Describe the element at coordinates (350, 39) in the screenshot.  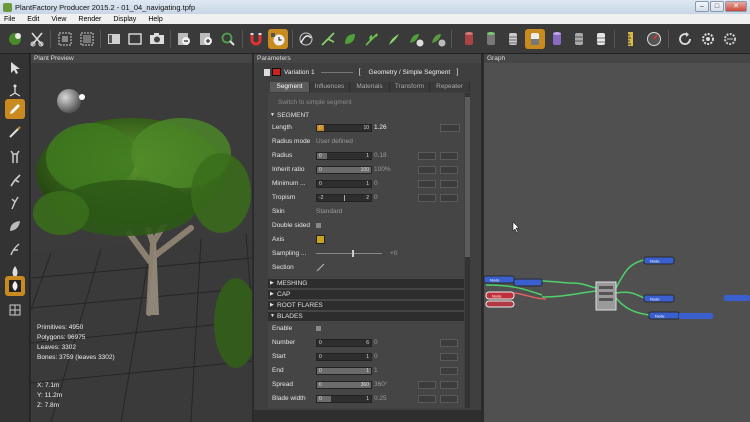
I see `leaf-node-icon` at that location.